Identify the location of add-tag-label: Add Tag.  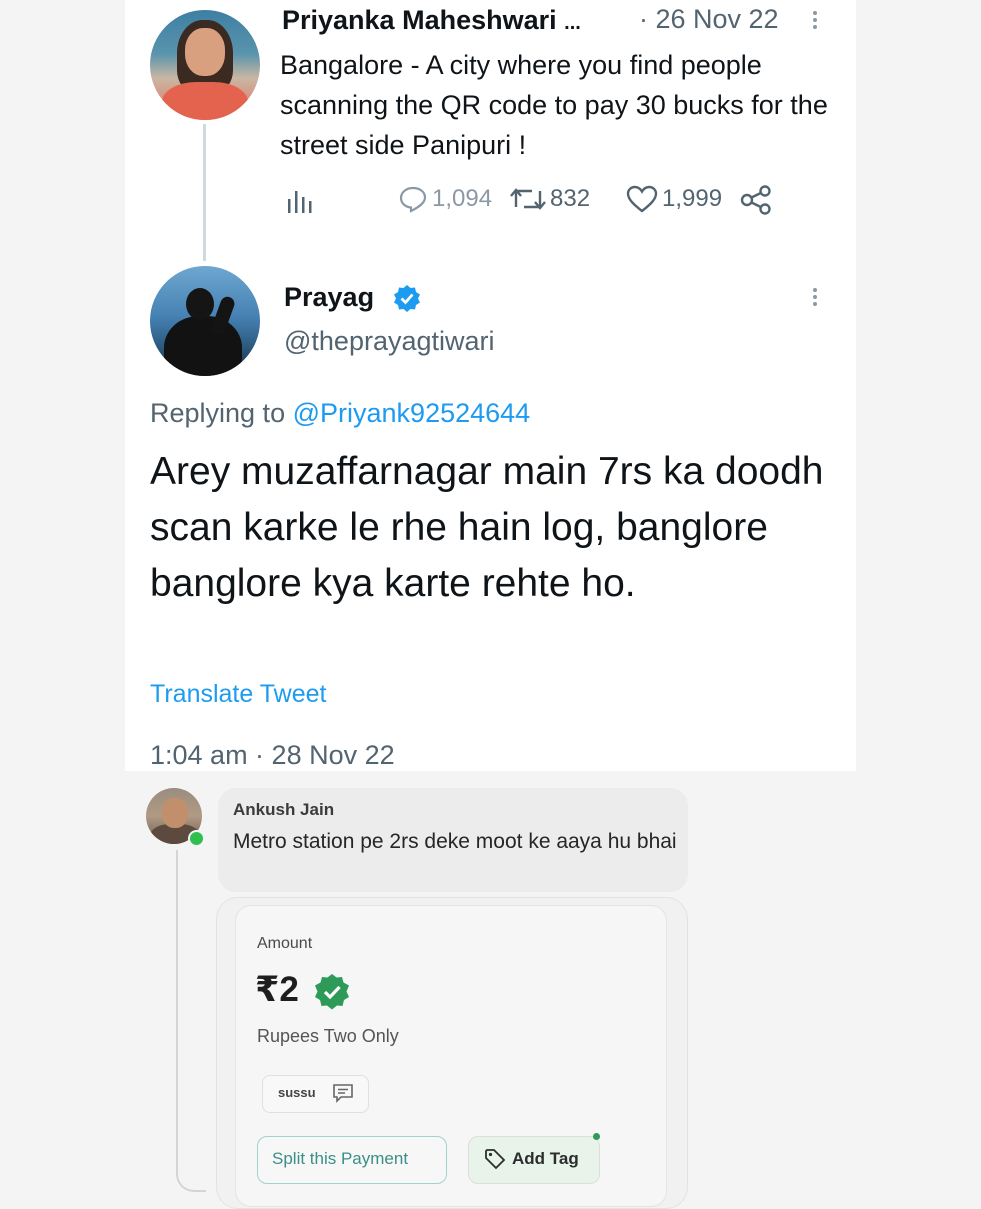
(545, 1158).